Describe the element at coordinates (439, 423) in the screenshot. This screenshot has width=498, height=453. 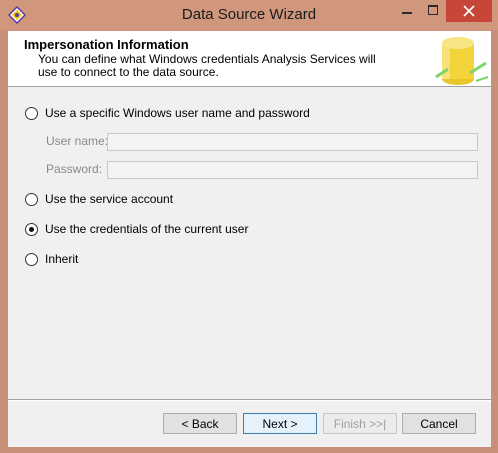
I see `cancel-button: Cancel` at that location.